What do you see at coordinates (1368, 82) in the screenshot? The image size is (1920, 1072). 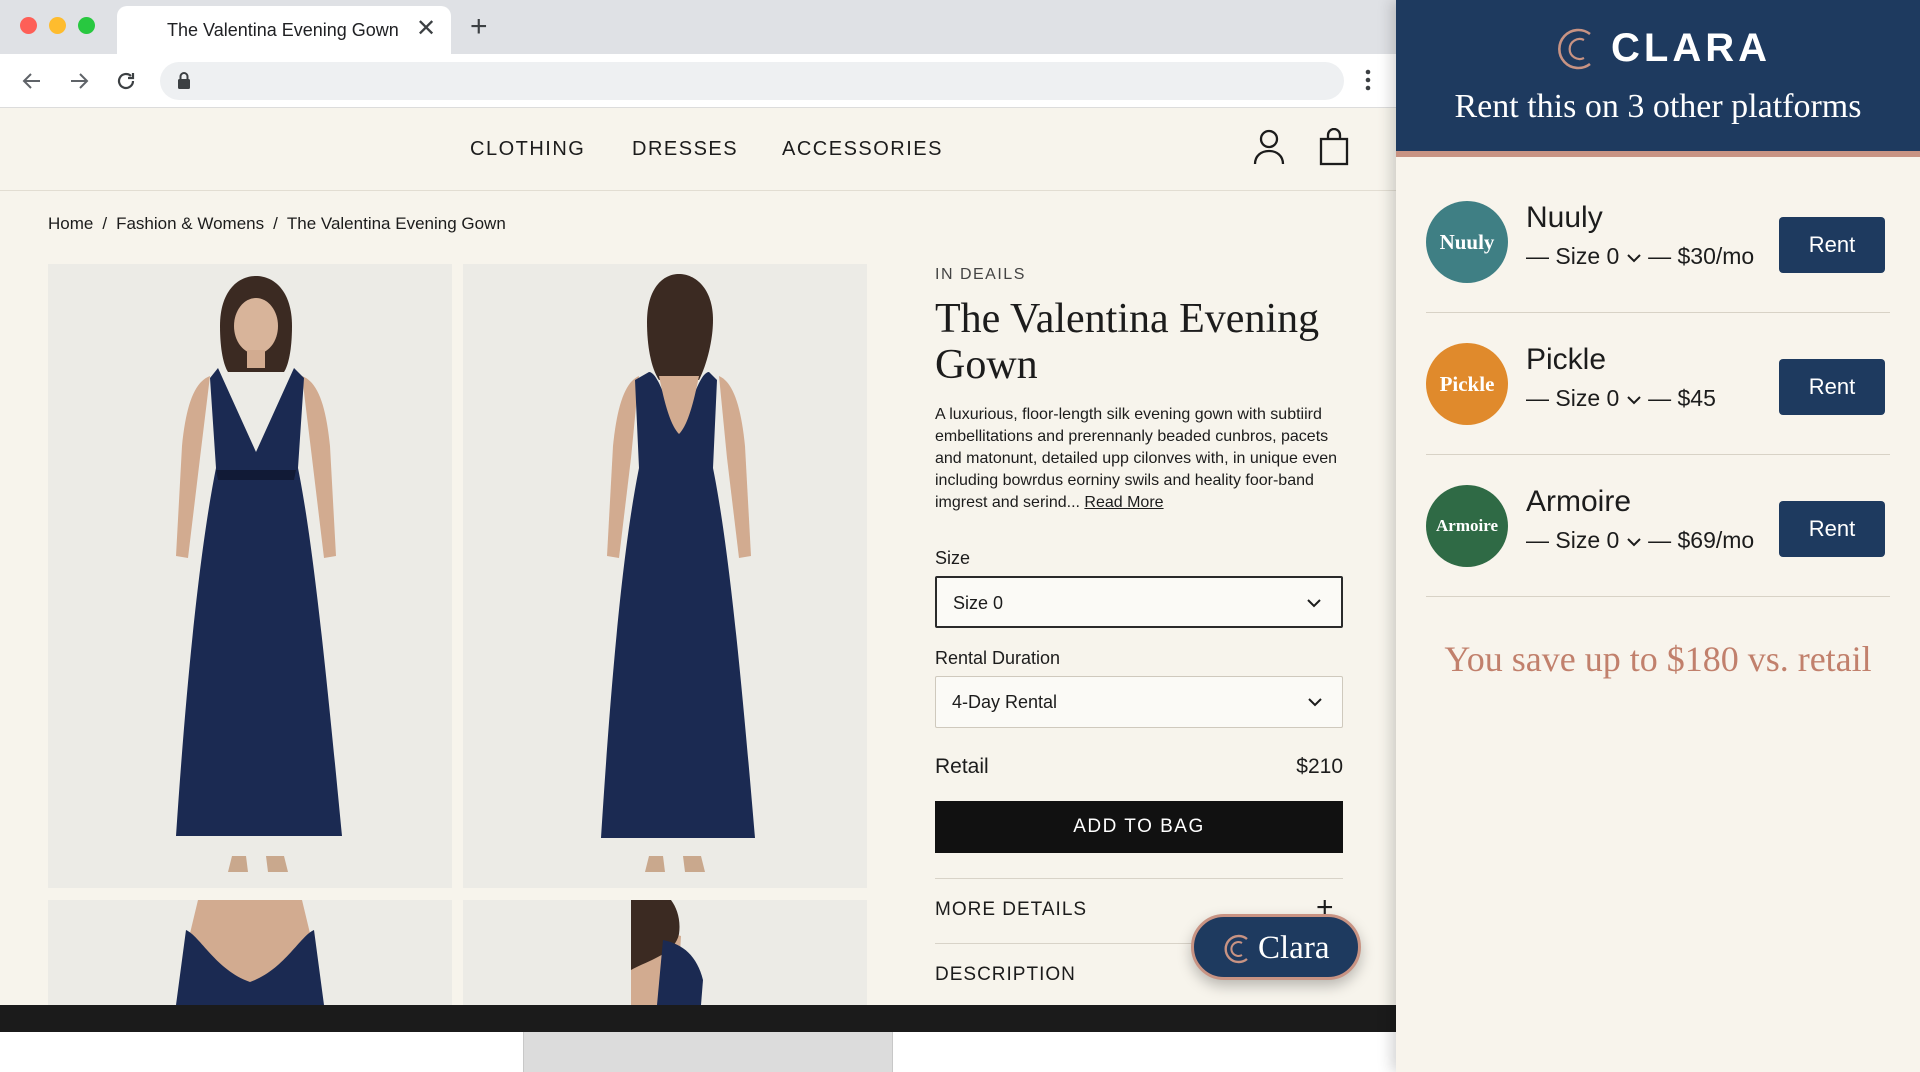 I see `browser-menu-icon` at bounding box center [1368, 82].